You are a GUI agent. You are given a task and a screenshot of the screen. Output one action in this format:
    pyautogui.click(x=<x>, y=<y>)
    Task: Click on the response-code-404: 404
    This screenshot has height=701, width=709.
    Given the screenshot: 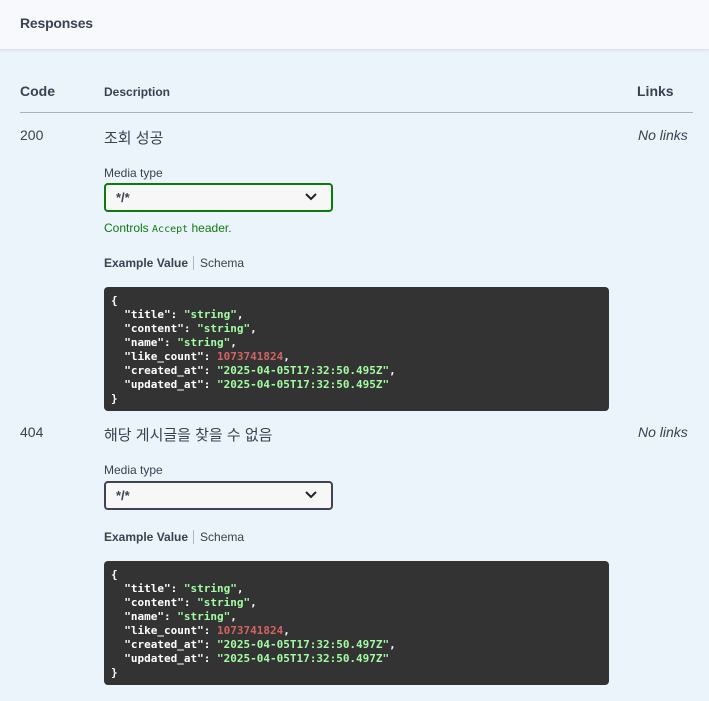 What is the action you would take?
    pyautogui.click(x=32, y=432)
    